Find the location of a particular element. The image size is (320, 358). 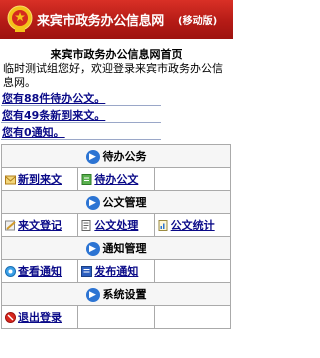

section-title: 公文管理 is located at coordinates (124, 202).